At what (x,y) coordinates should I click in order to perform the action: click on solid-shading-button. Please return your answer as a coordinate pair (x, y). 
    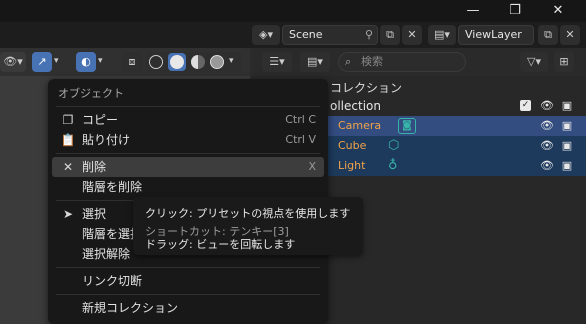
    Looking at the image, I should click on (177, 62).